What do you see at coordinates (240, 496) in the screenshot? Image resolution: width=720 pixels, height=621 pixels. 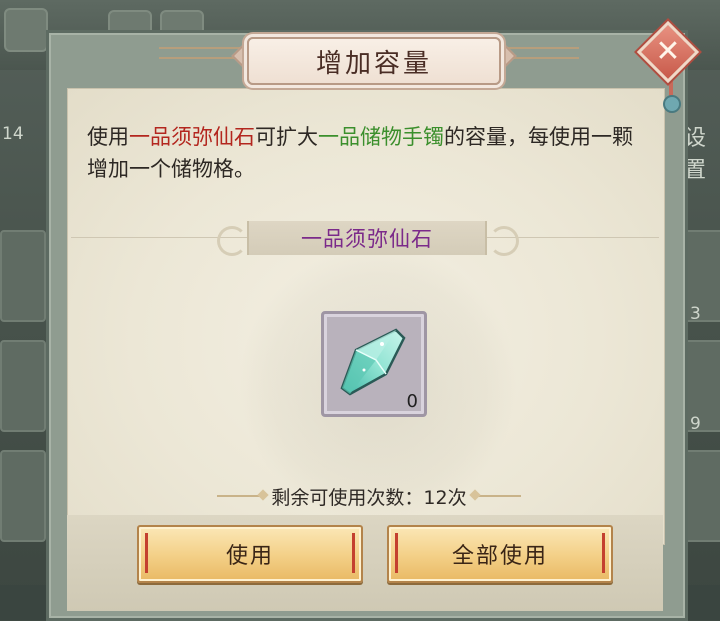 I see `remaining-ornament-left` at bounding box center [240, 496].